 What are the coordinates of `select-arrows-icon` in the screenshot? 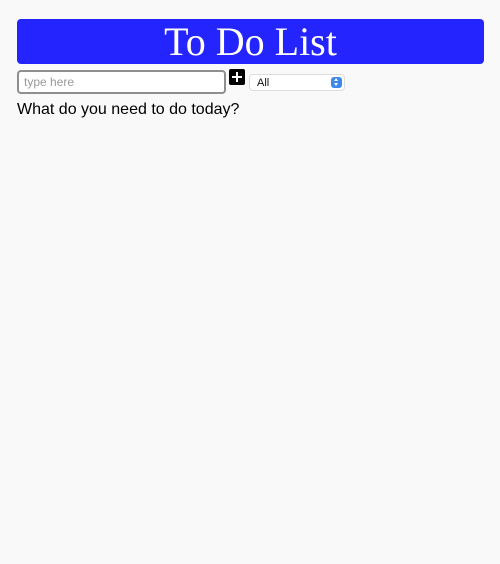 It's located at (336, 82).